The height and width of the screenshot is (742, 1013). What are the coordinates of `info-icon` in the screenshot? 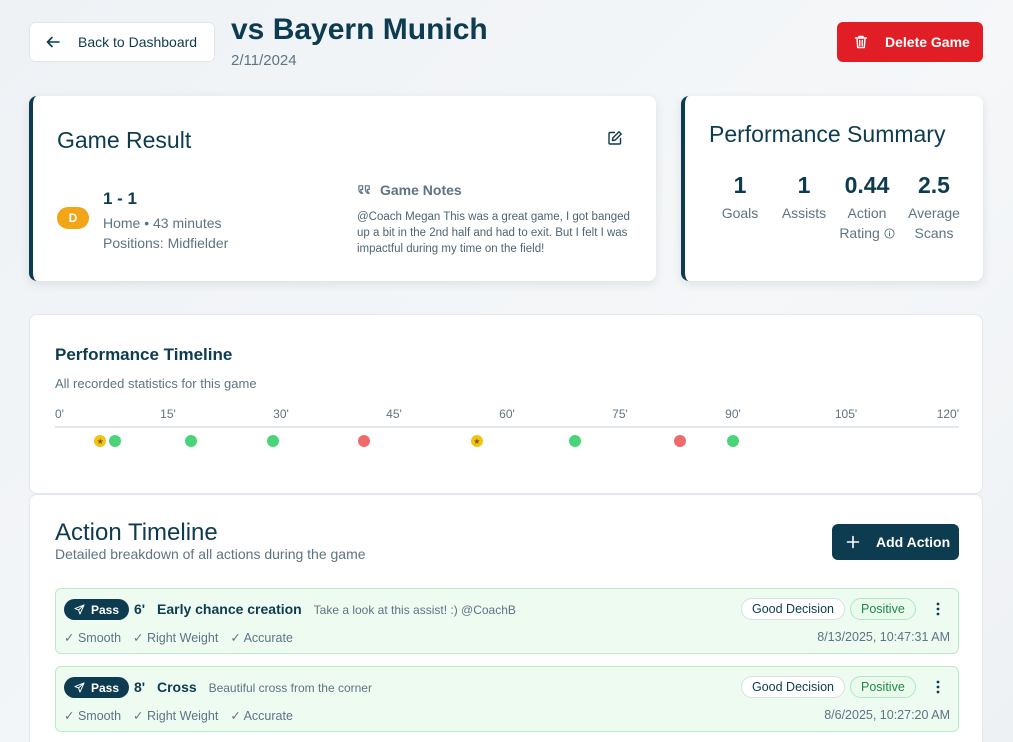 It's located at (889, 233).